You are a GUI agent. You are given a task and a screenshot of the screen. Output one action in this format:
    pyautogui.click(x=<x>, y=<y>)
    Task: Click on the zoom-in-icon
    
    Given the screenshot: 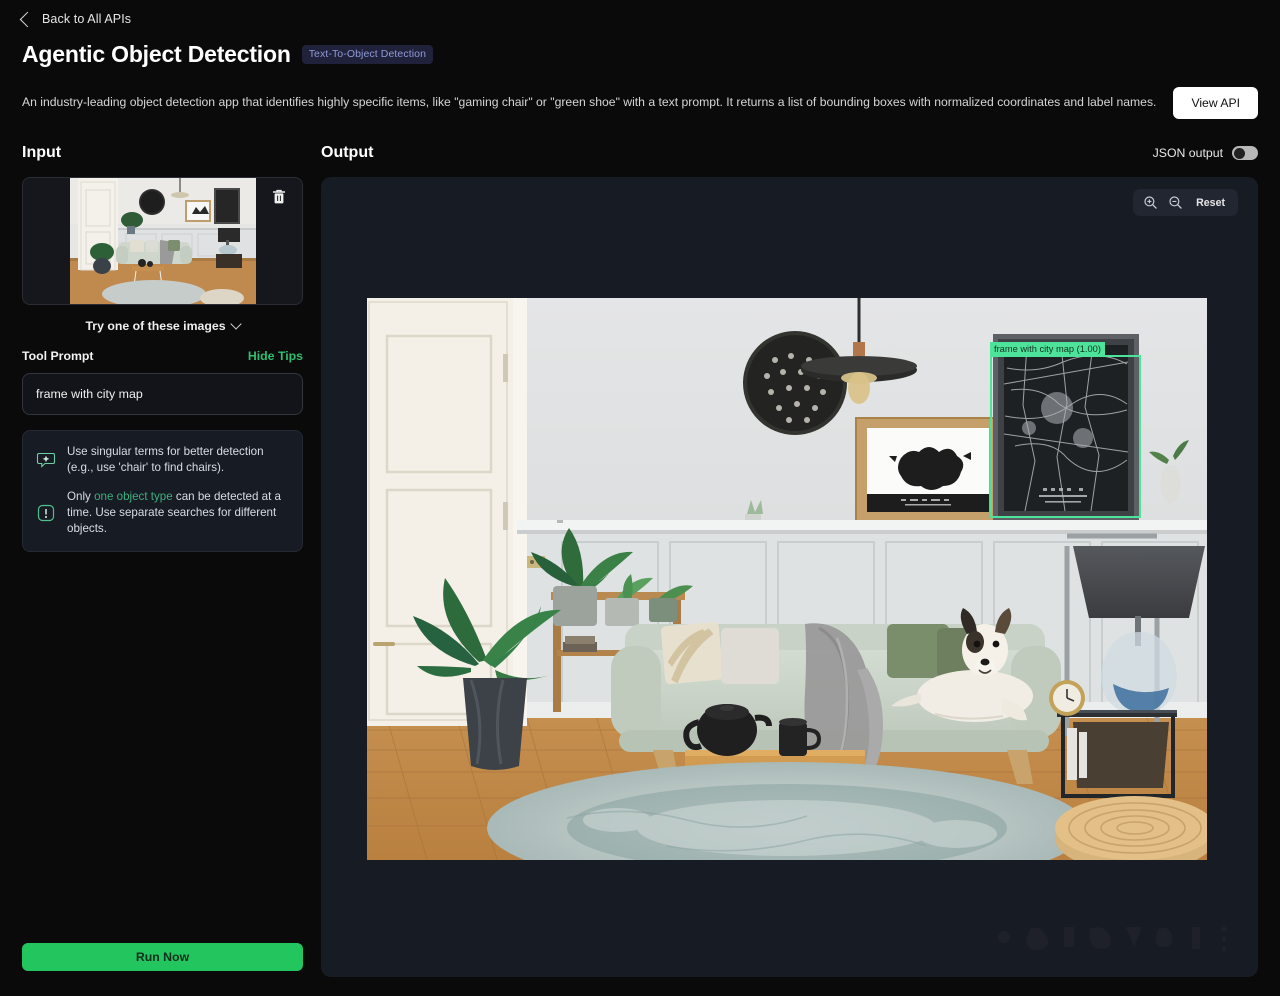 What is the action you would take?
    pyautogui.click(x=1150, y=202)
    